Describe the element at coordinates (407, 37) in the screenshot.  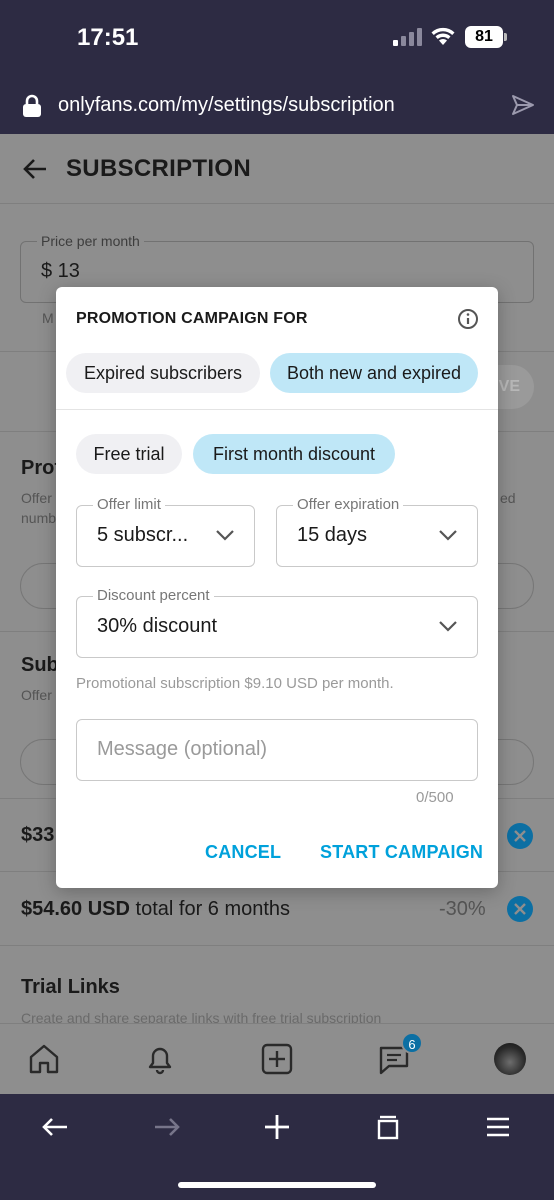
I see `cellular-signal-icon` at that location.